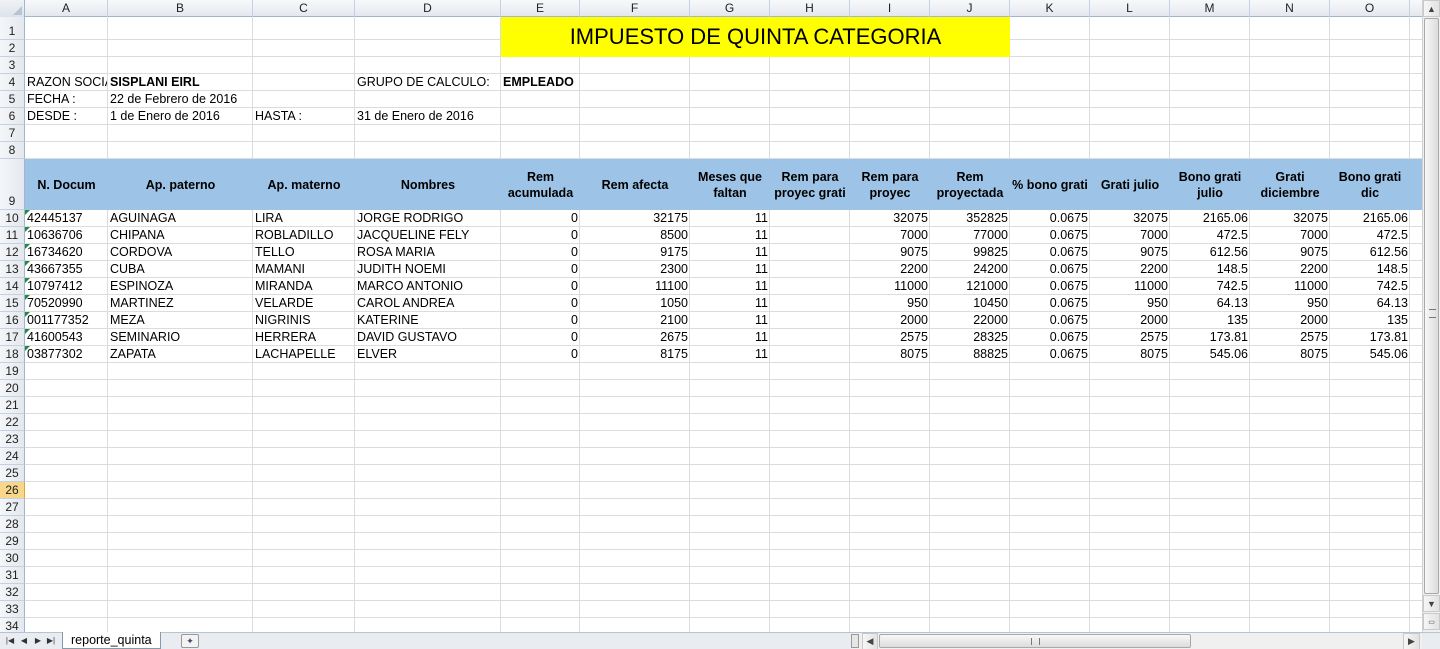 The height and width of the screenshot is (649, 1440). What do you see at coordinates (635, 235) in the screenshot?
I see `table-cell: 8500` at bounding box center [635, 235].